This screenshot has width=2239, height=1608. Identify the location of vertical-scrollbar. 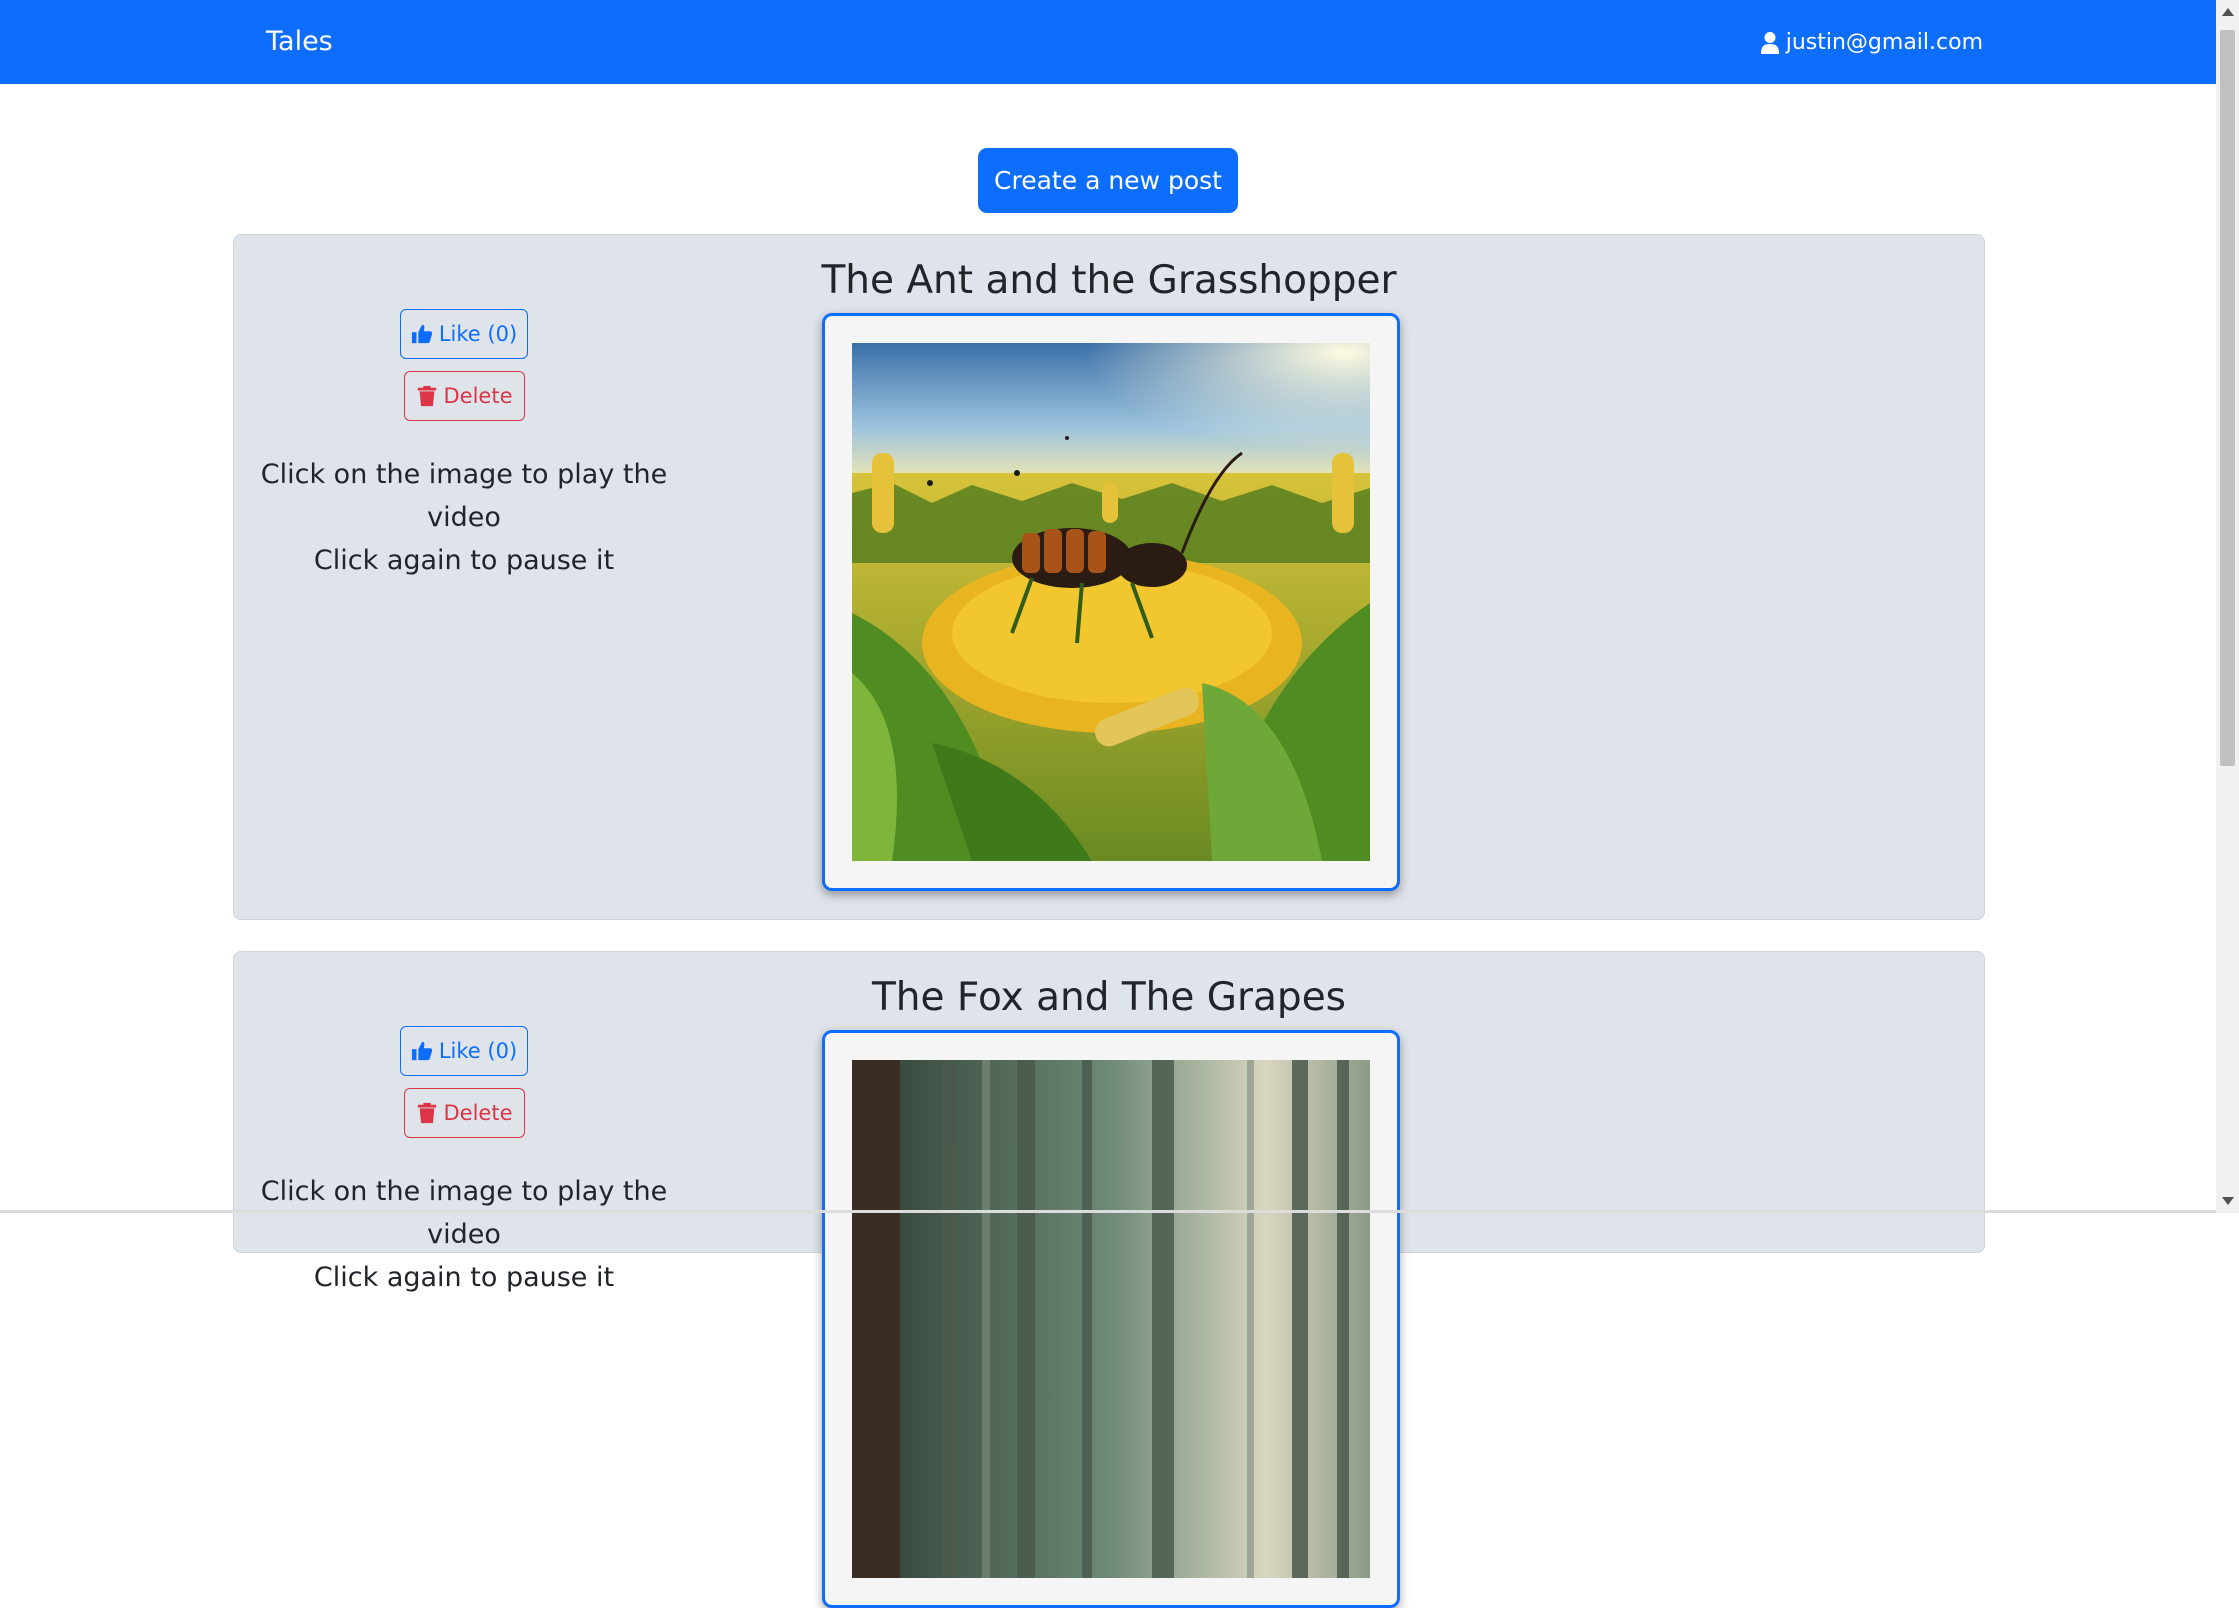
(2227, 606).